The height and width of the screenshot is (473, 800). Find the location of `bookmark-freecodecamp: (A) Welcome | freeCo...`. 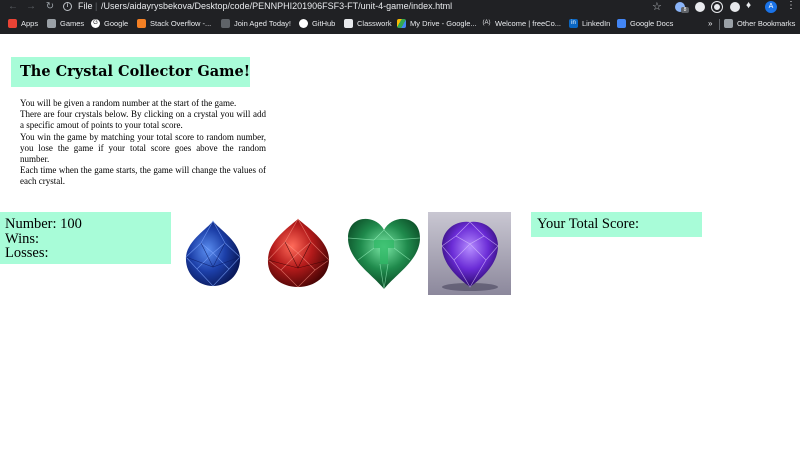

bookmark-freecodecamp: (A) Welcome | freeCo... is located at coordinates (522, 23).